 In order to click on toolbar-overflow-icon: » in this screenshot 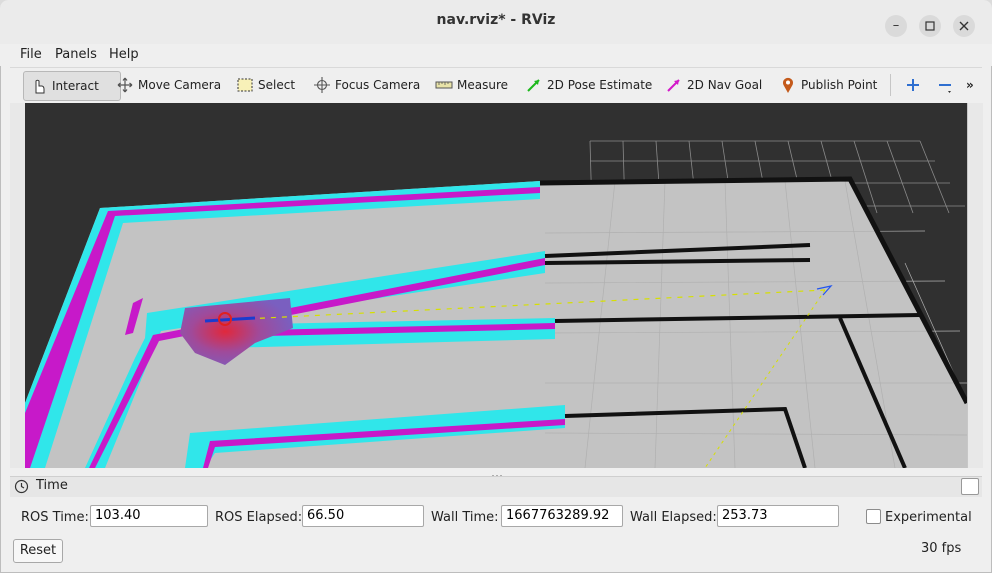, I will do `click(970, 85)`.